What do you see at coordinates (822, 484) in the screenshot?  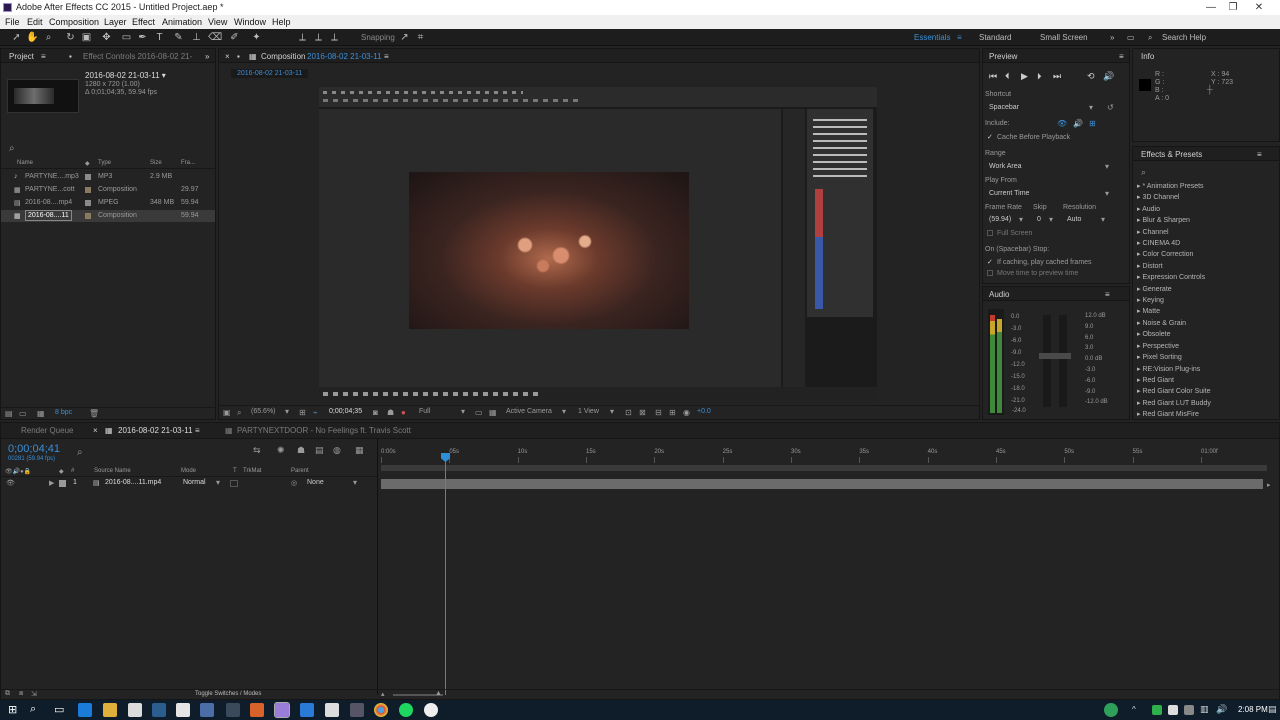 I see `layer-duration-bar` at bounding box center [822, 484].